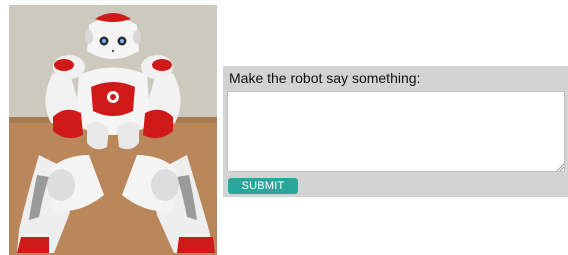  I want to click on resize-grip-icon, so click(560, 167).